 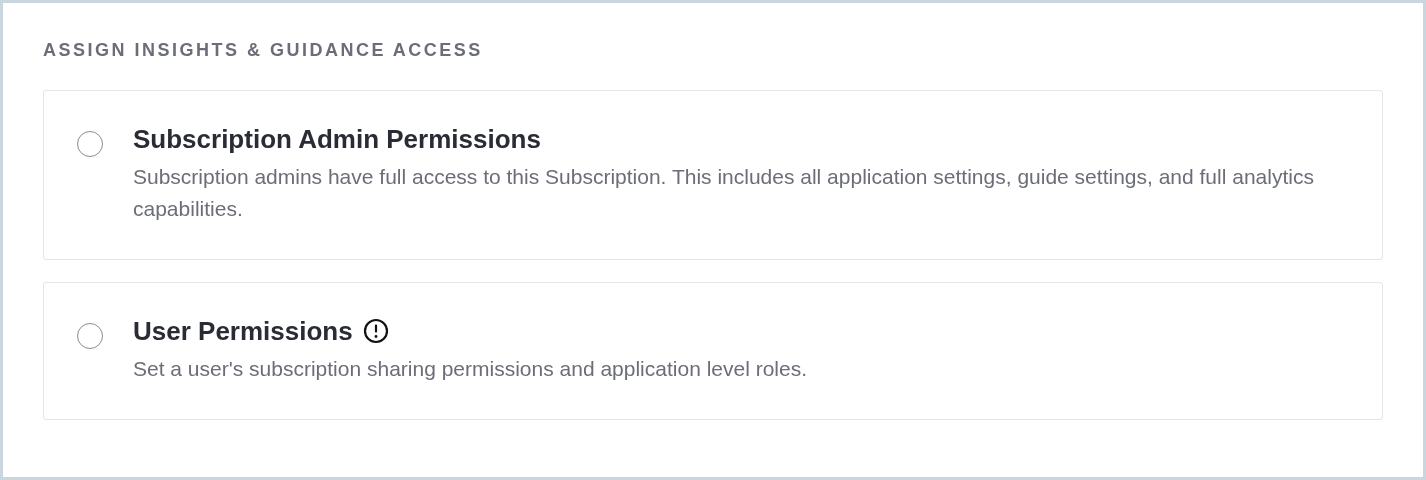 What do you see at coordinates (243, 331) in the screenshot?
I see `option-title: User Permissions` at bounding box center [243, 331].